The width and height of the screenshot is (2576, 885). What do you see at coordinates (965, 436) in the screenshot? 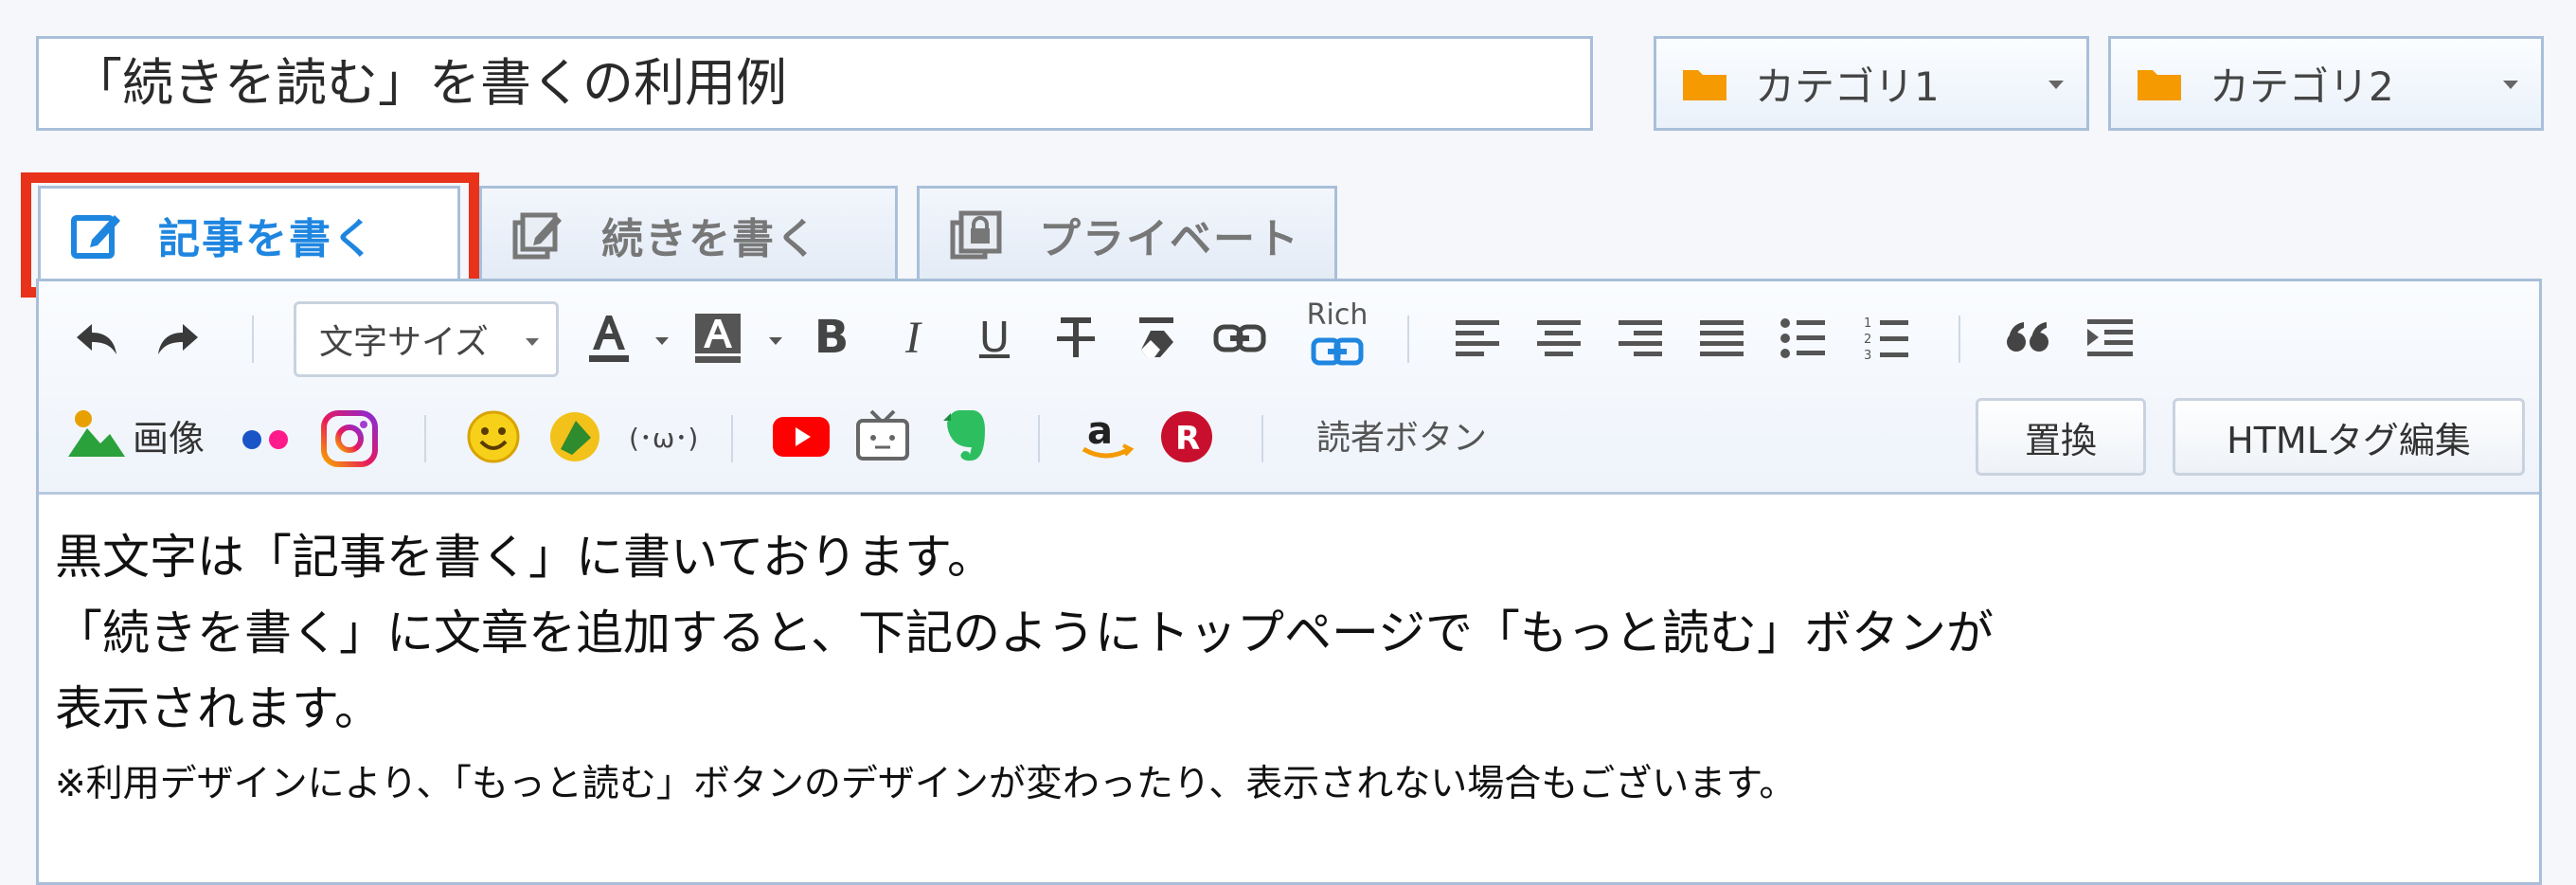
I see `evernote-icon` at bounding box center [965, 436].